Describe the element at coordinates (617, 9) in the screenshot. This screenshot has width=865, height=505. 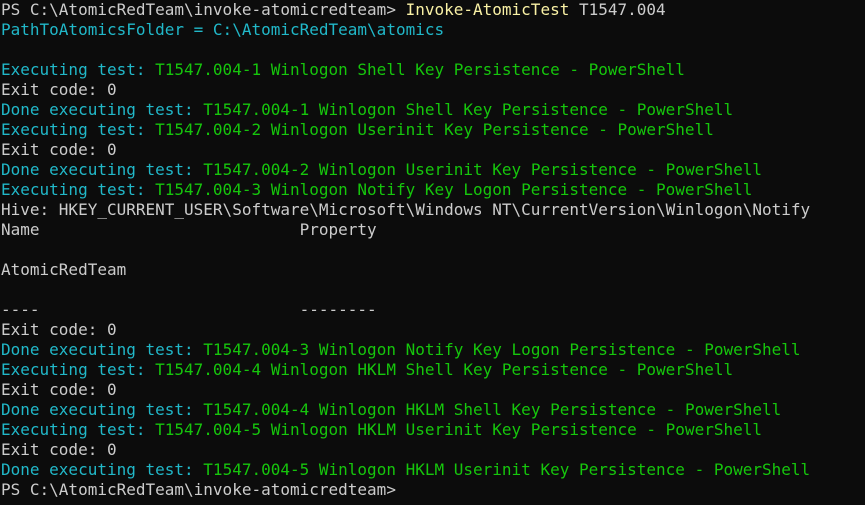
I see `terminal-text: T1547.004` at that location.